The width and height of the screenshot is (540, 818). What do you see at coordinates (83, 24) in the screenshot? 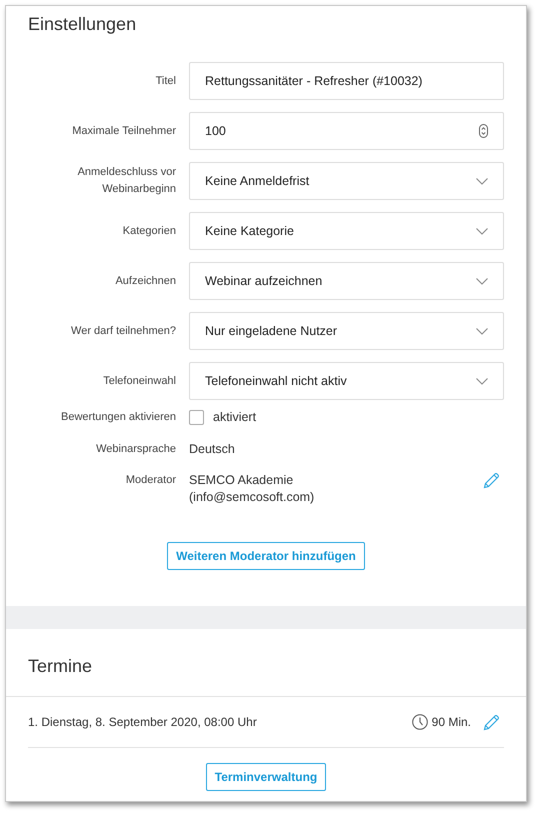
I see `section-title: Einstellungen` at bounding box center [83, 24].